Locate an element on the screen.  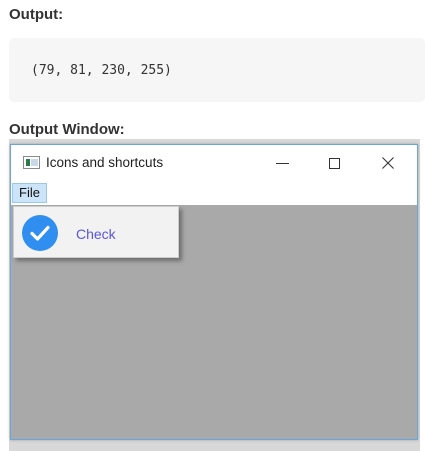
output-window-heading: Output Window: is located at coordinates (67, 129).